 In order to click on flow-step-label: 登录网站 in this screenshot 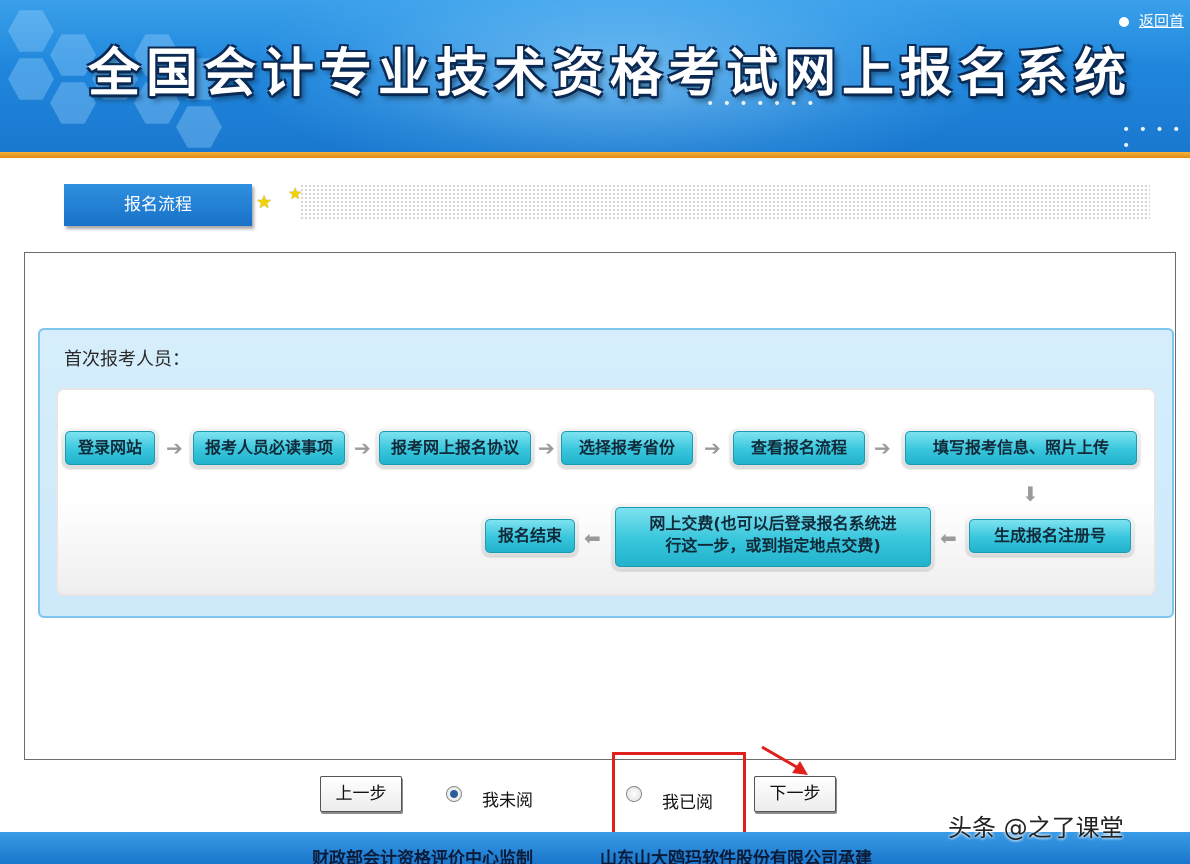, I will do `click(110, 448)`.